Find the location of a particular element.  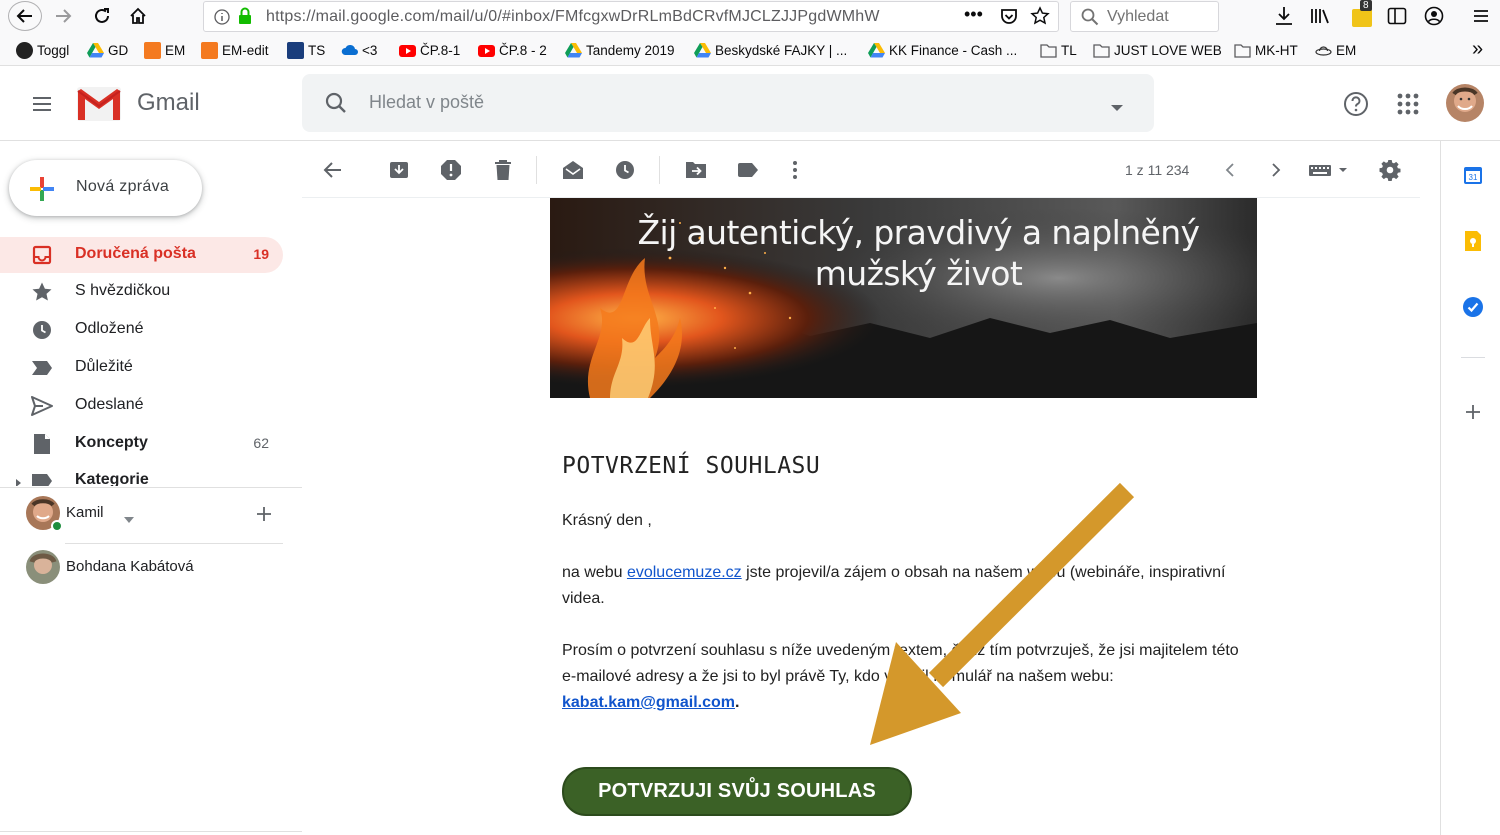

bookmark-item: Toggl is located at coordinates (42, 50).